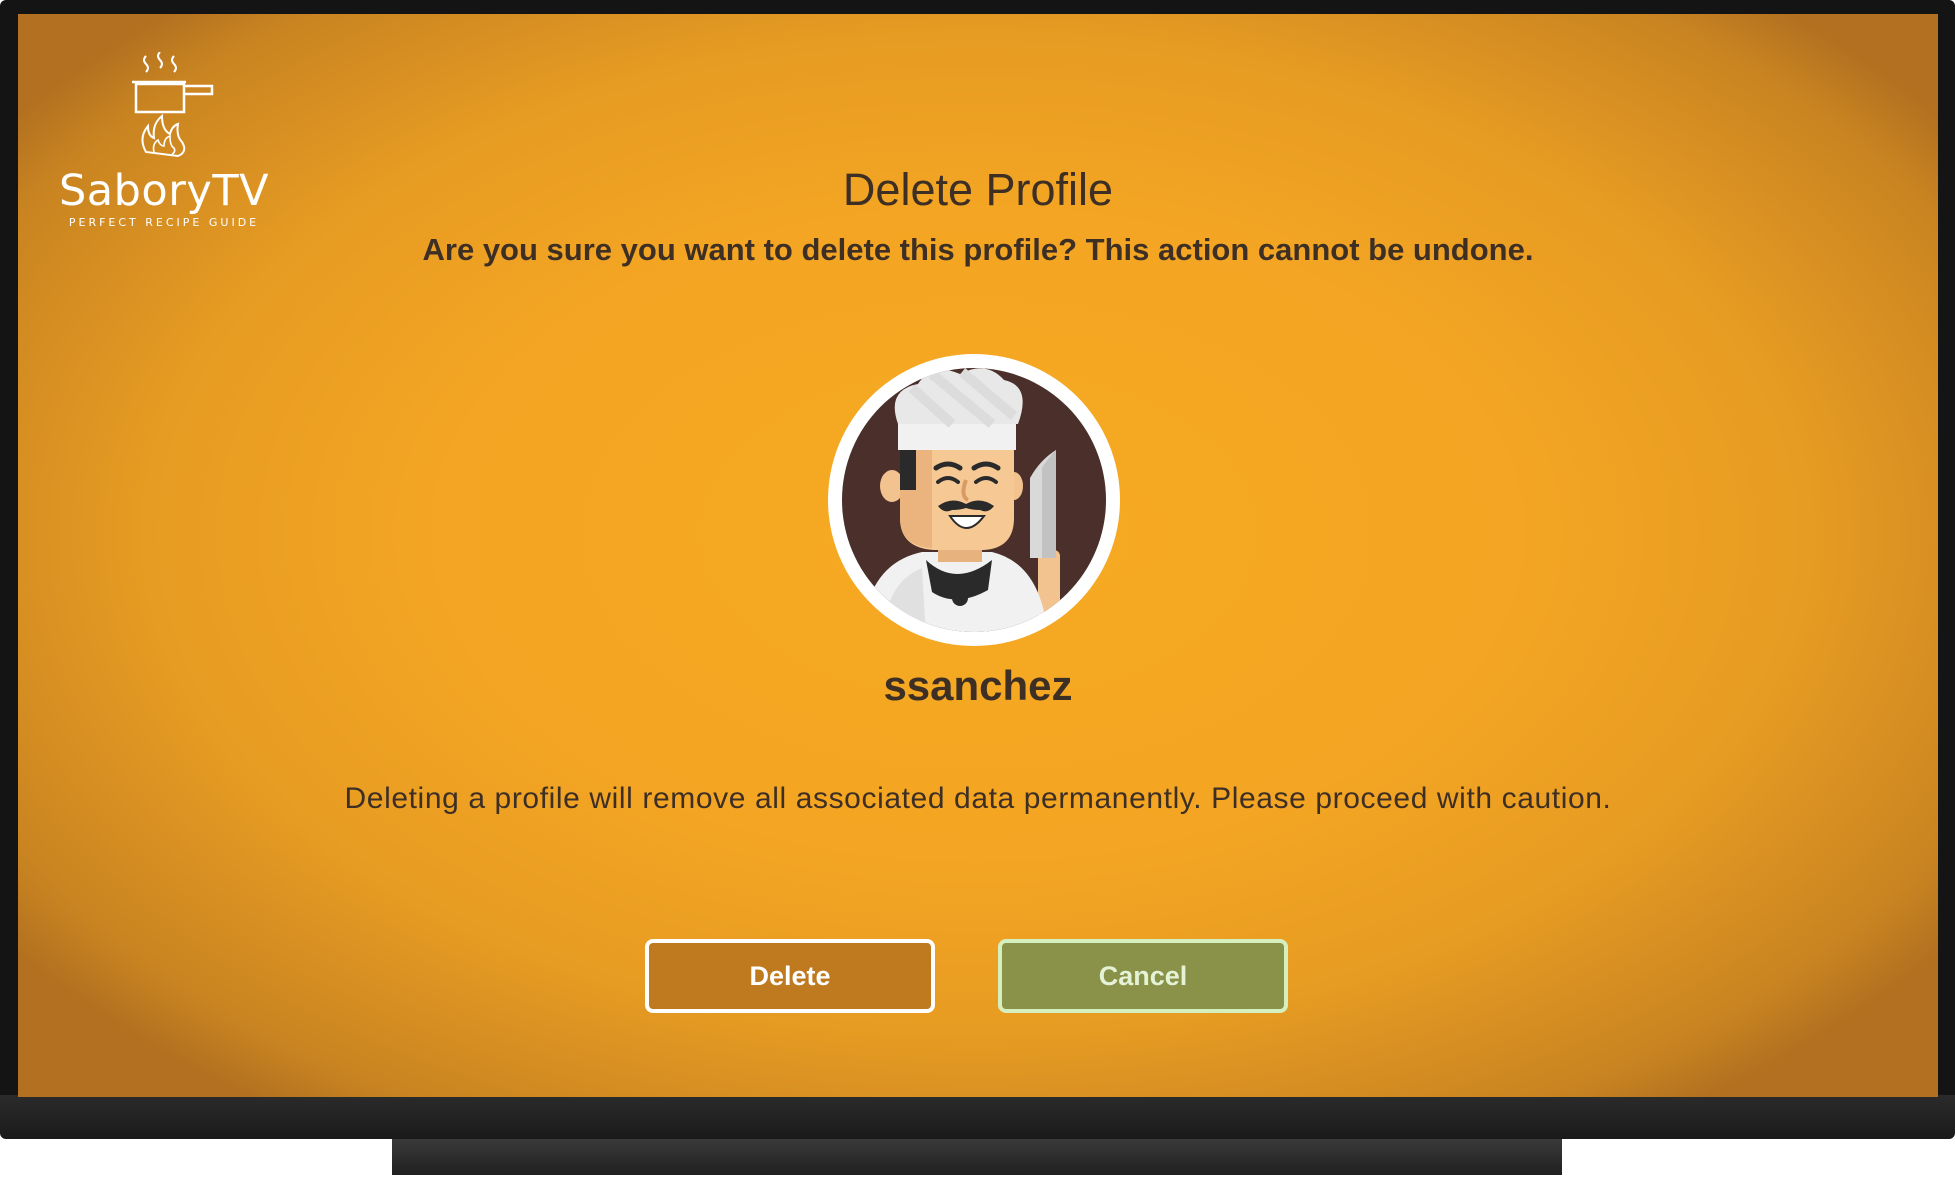 The width and height of the screenshot is (1955, 1177). What do you see at coordinates (164, 222) in the screenshot?
I see `app-tagline: PERFECT RECIPE GUIDE` at bounding box center [164, 222].